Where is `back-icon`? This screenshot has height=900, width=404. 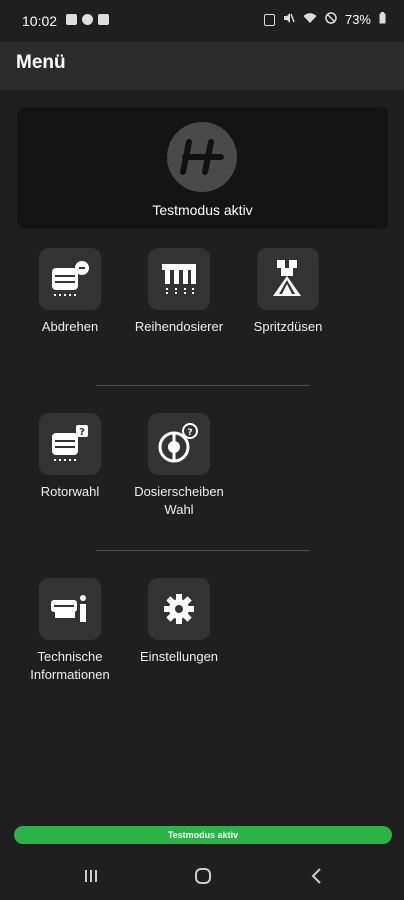 back-icon is located at coordinates (316, 876).